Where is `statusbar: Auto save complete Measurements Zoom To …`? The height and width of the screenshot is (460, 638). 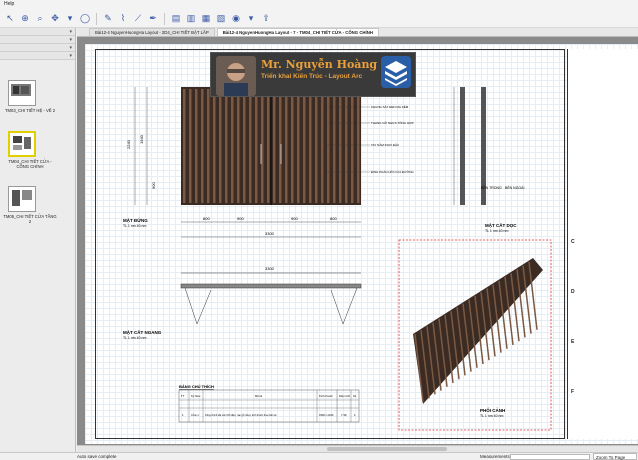
statusbar: Auto save complete Measurements Zoom To … is located at coordinates (319, 456).